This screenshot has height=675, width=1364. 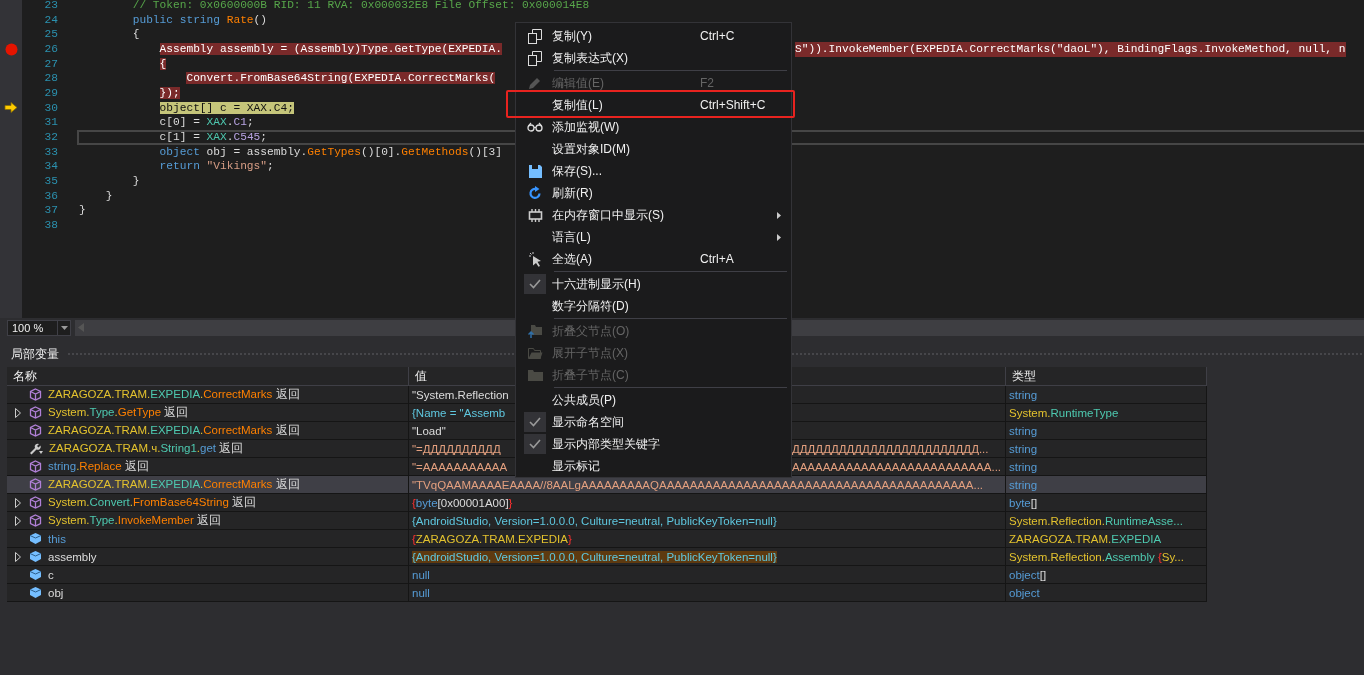 What do you see at coordinates (429, 430) in the screenshot?
I see `variable-value: "Load"` at bounding box center [429, 430].